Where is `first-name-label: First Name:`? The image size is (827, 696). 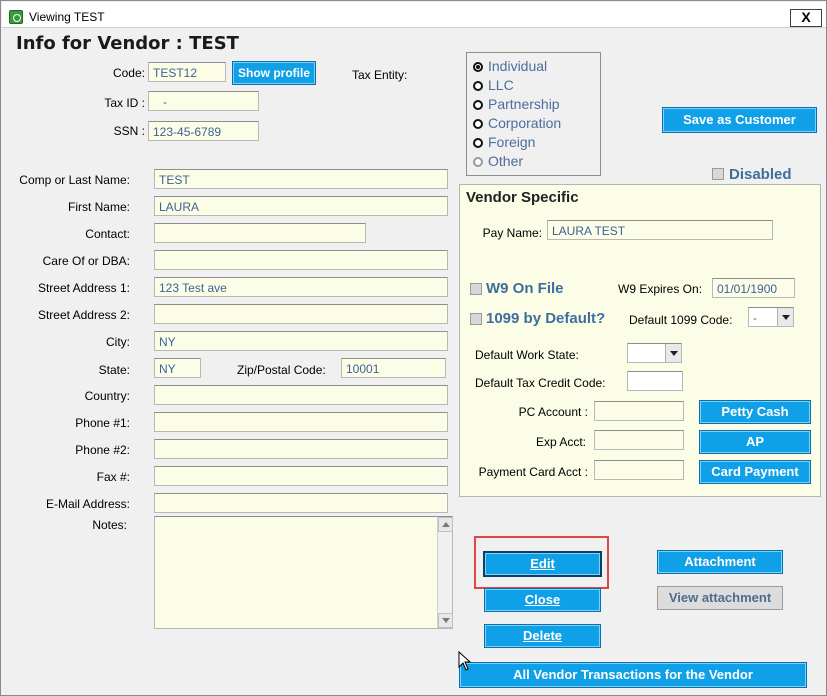
first-name-label: First Name: is located at coordinates (98, 207).